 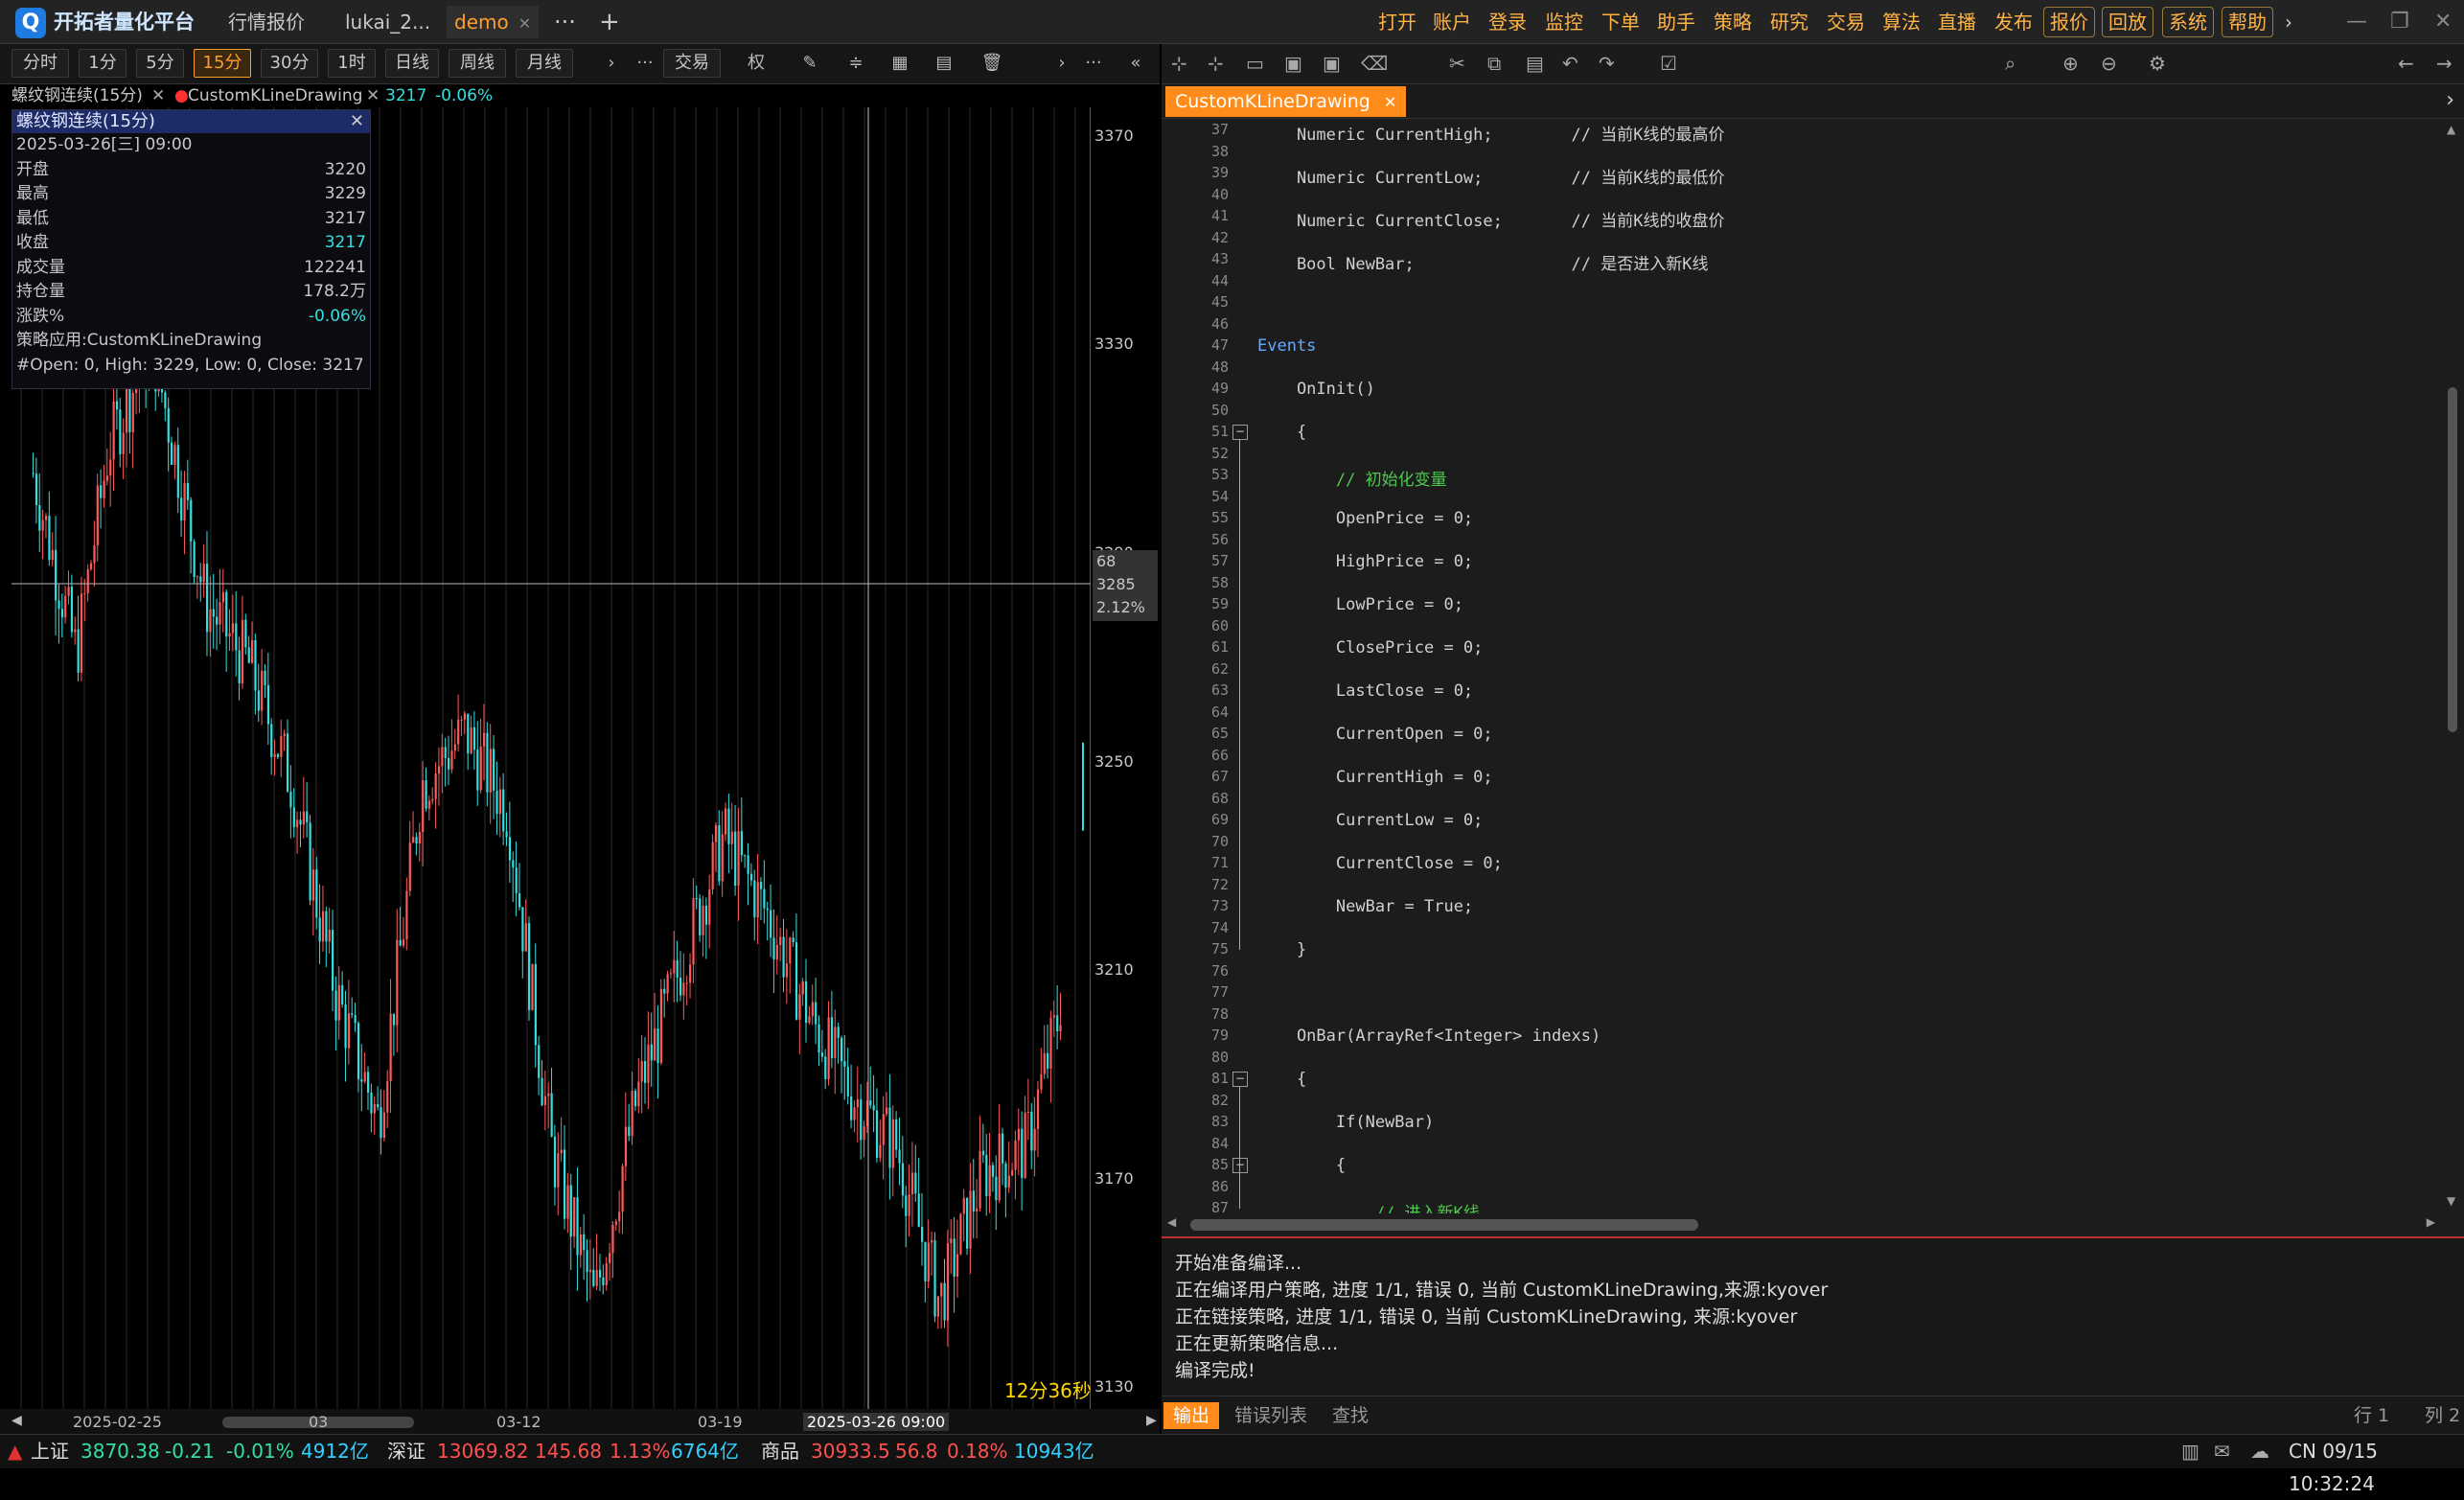 I want to click on code-line: Events, so click(x=1286, y=346).